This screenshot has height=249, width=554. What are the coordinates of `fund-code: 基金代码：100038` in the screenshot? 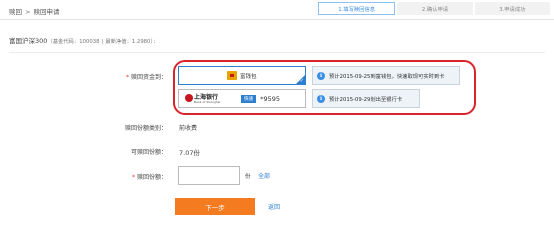 It's located at (76, 42).